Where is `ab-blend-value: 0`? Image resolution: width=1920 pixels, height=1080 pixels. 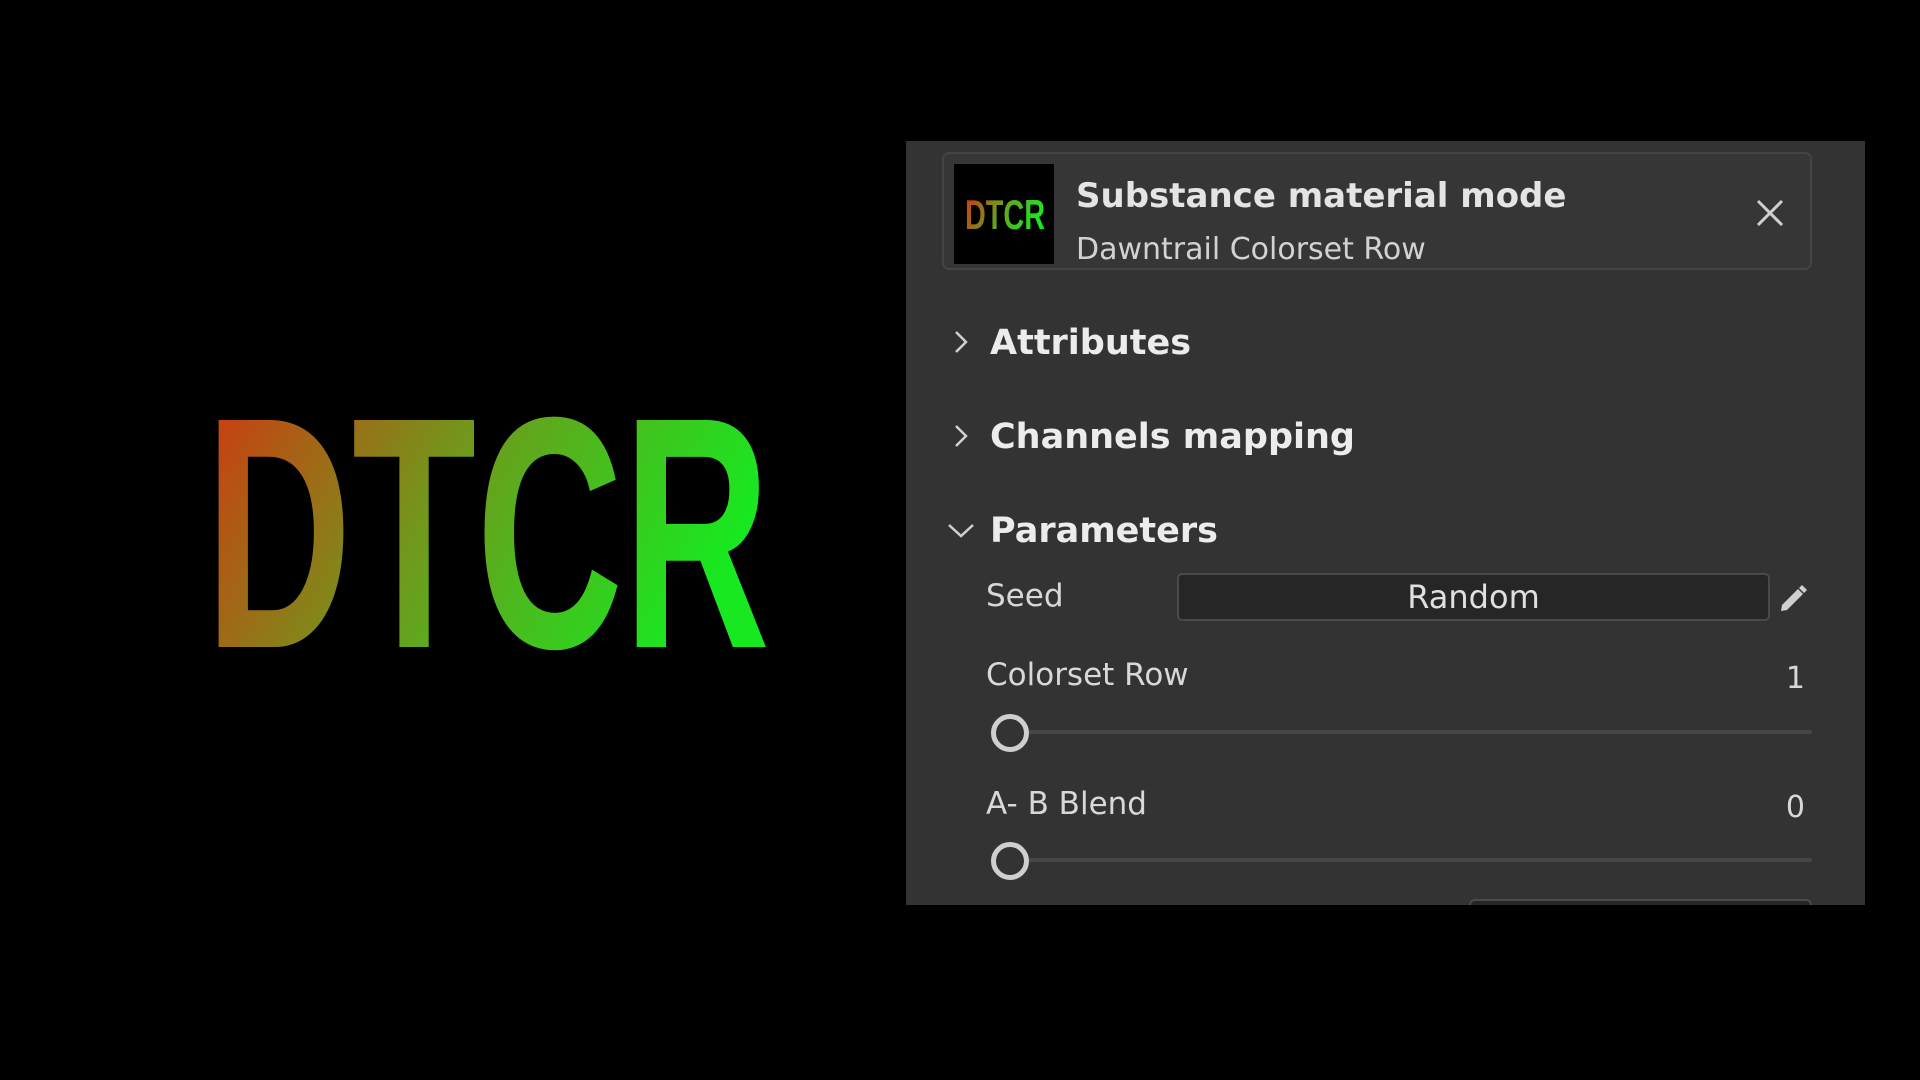 ab-blend-value: 0 is located at coordinates (1795, 807).